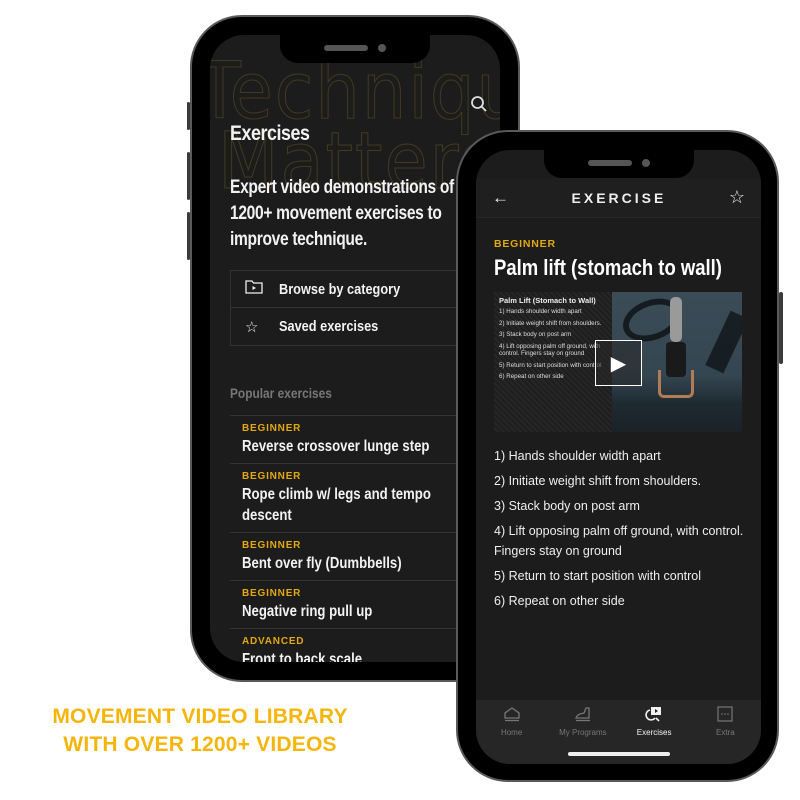 This screenshot has width=800, height=800. What do you see at coordinates (188, 176) in the screenshot?
I see `volume-up-button` at bounding box center [188, 176].